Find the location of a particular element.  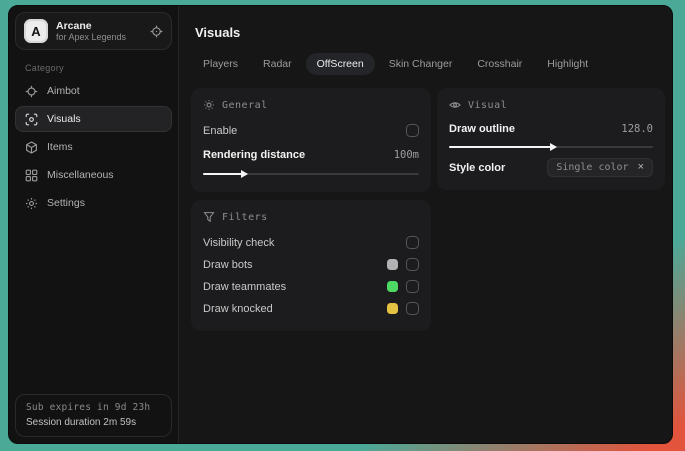

category-label: Category is located at coordinates (44, 68).